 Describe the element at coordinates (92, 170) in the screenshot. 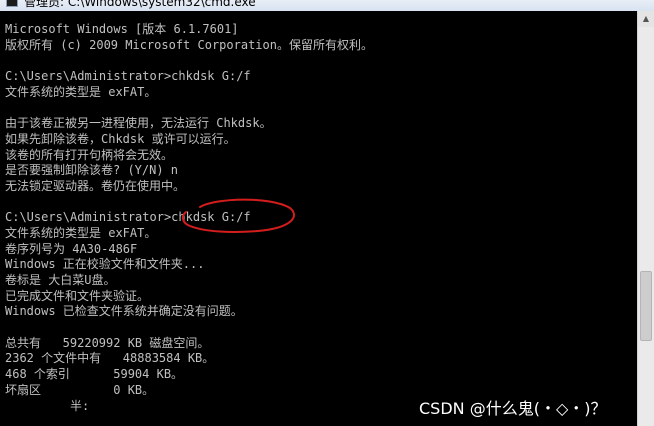

I see `console-line: 是否要强制卸除该卷? (Y/N) n` at that location.